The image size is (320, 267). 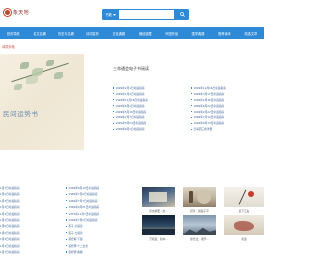 What do you see at coordinates (82, 207) in the screenshot?
I see `list-item: 1999年8月21日命运指南` at bounding box center [82, 207].